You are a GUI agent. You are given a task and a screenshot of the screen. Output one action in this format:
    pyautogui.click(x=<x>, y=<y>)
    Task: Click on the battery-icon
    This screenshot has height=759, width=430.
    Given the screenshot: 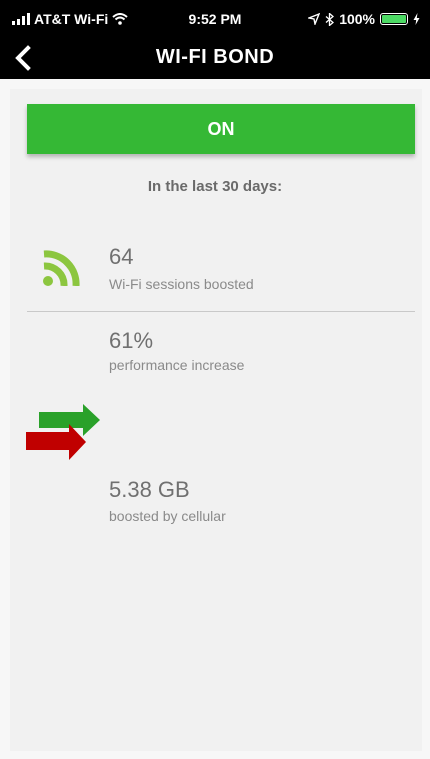 What is the action you would take?
    pyautogui.click(x=394, y=19)
    